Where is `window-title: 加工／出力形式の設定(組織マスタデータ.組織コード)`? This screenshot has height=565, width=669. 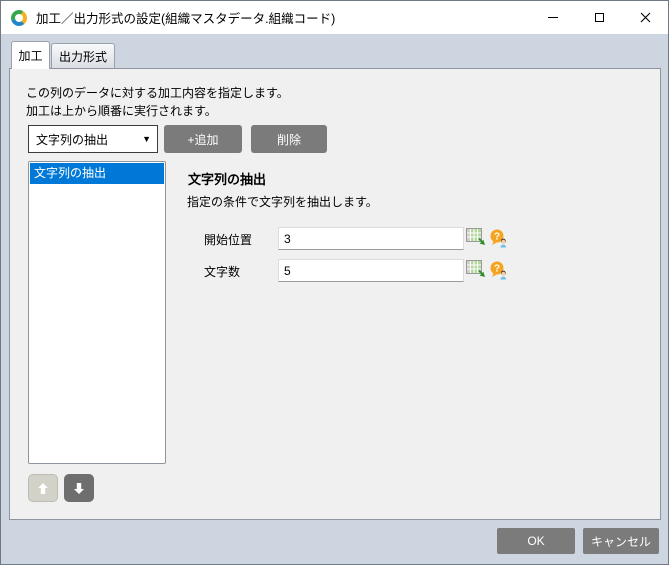 window-title: 加工／出力形式の設定(組織マスタデータ.組織コード) is located at coordinates (186, 19).